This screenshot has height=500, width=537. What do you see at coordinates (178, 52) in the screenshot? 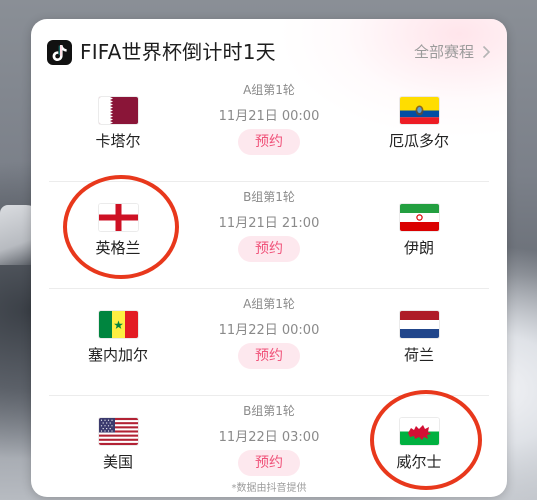
I see `widget-title: FIFA世界杯倒计时1天` at bounding box center [178, 52].